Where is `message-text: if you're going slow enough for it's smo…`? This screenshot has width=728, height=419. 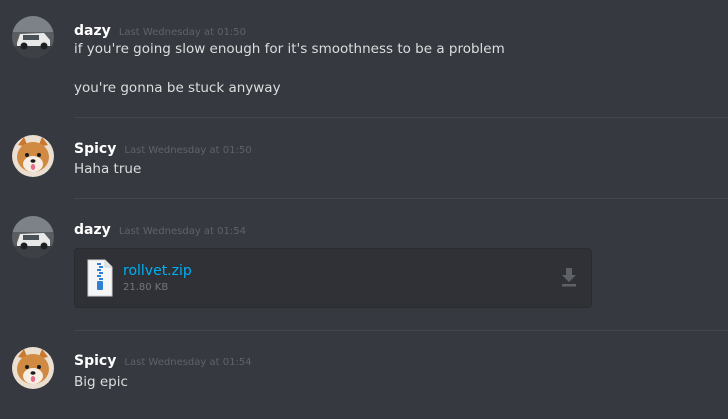 message-text: if you're going slow enough for it's smo… is located at coordinates (289, 49).